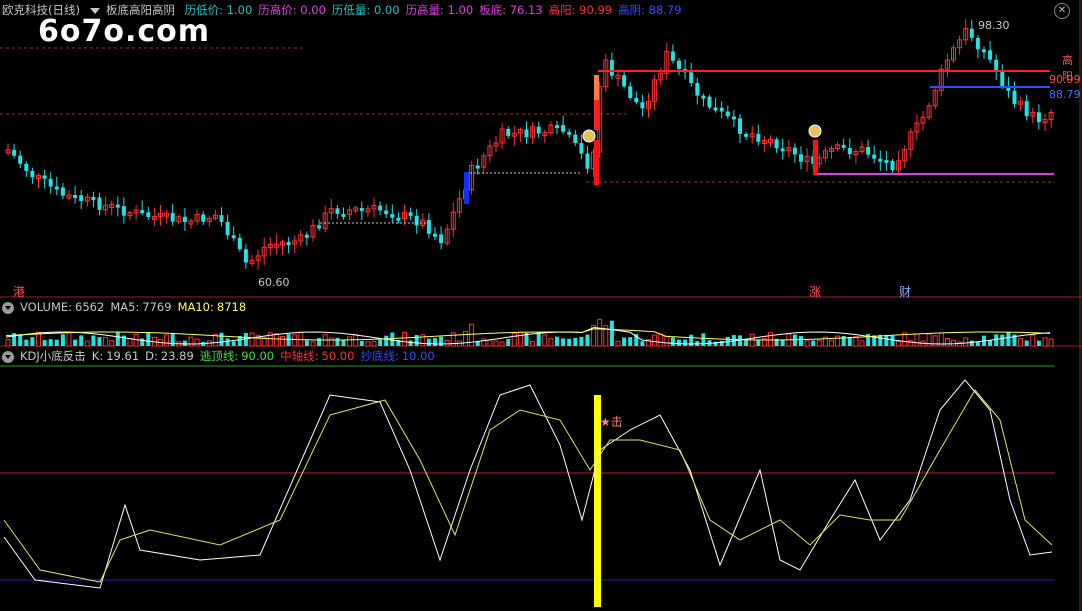  Describe the element at coordinates (53, 356) in the screenshot. I see `kdj-name: KDJ小底反击` at that location.